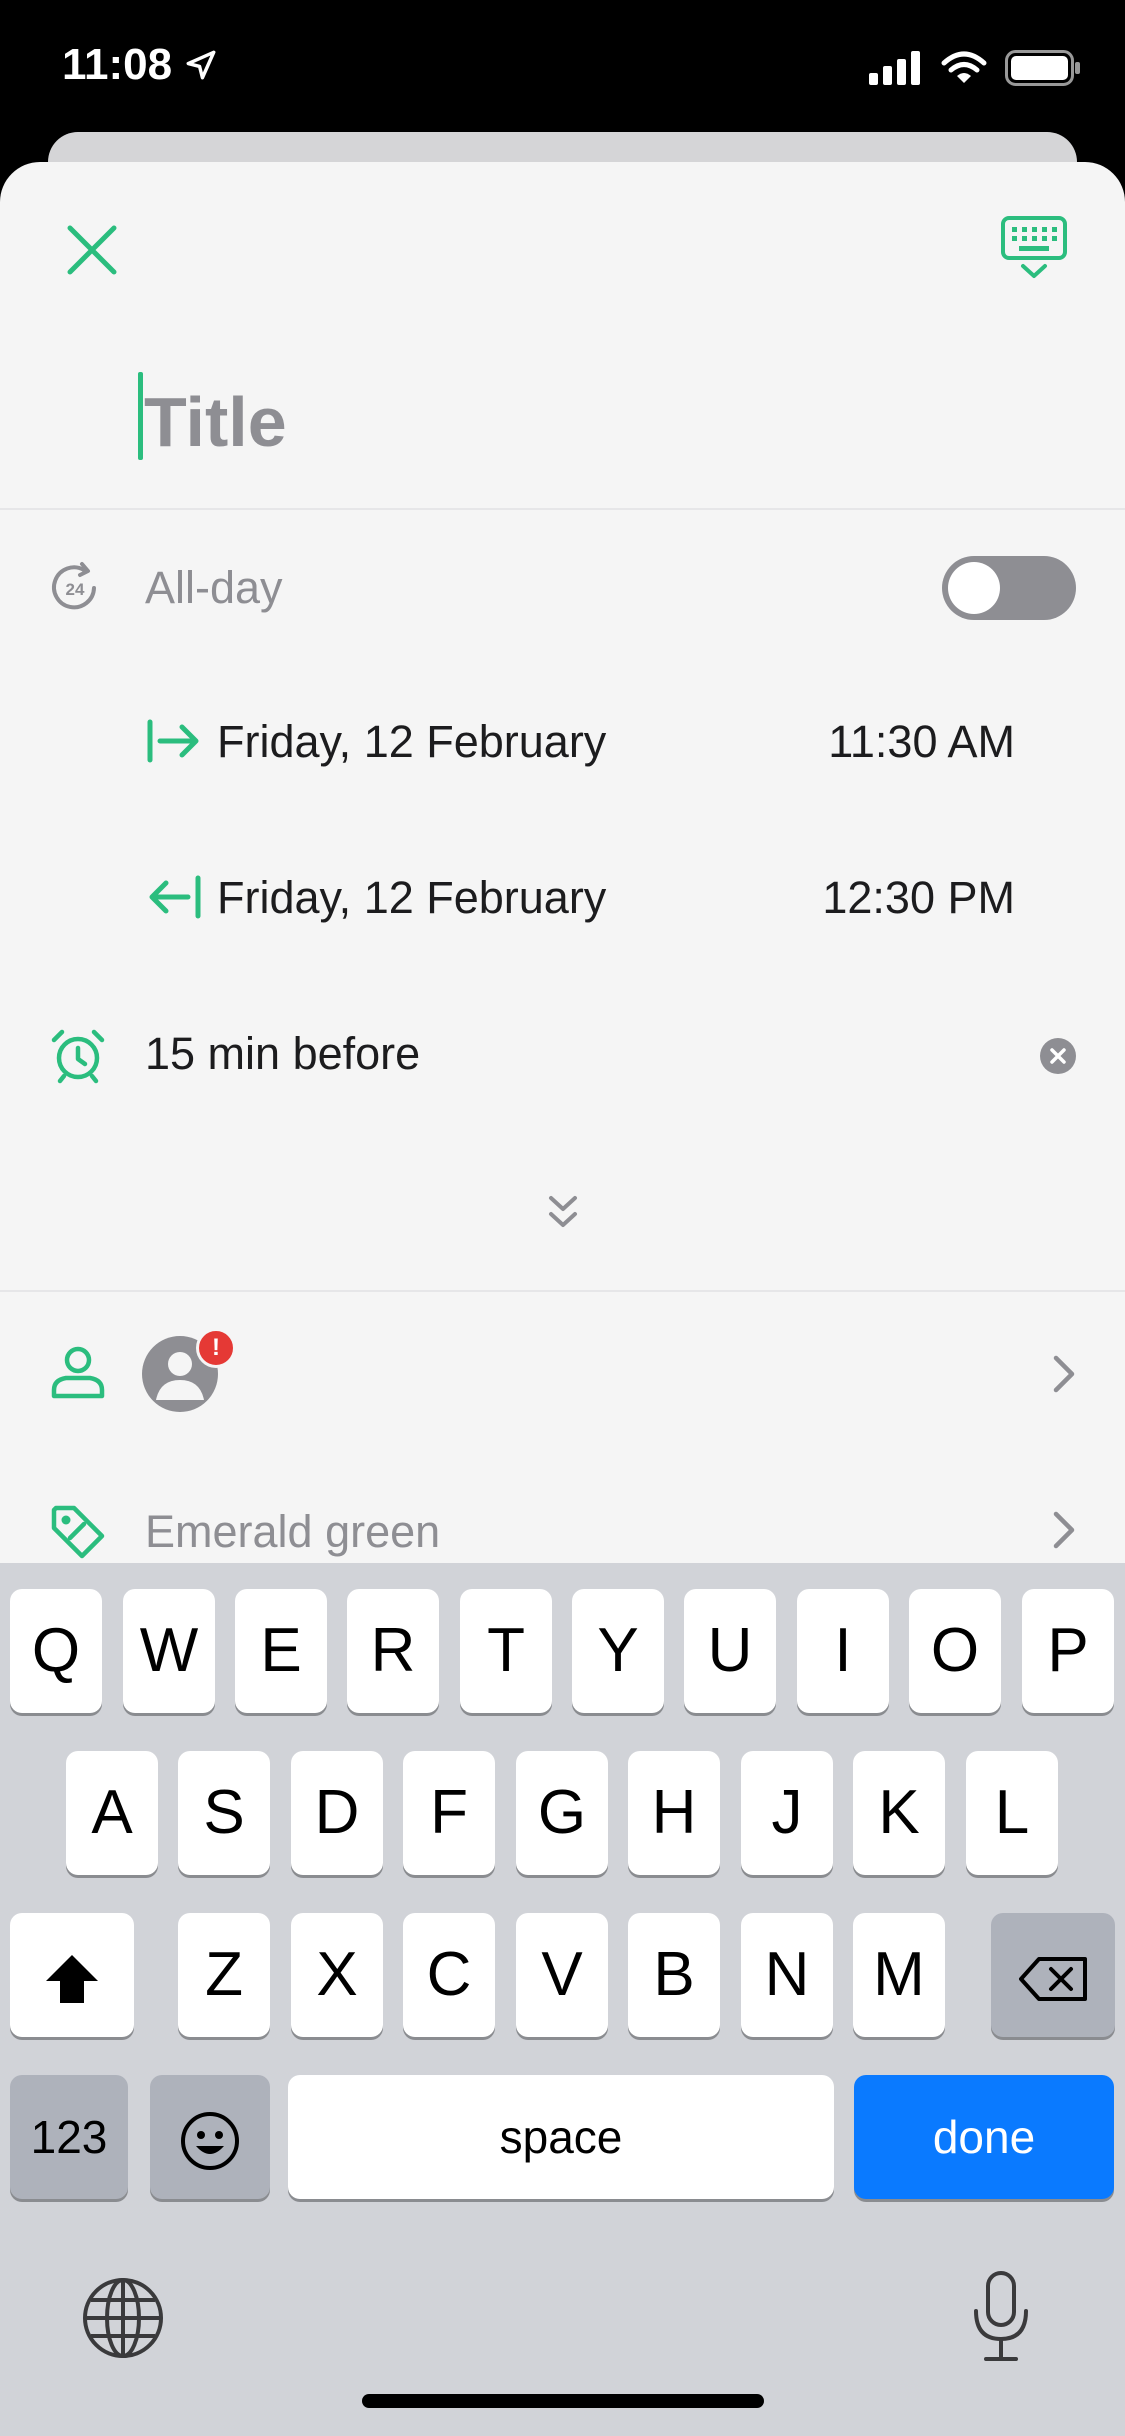  I want to click on key-z: Z, so click(224, 1975).